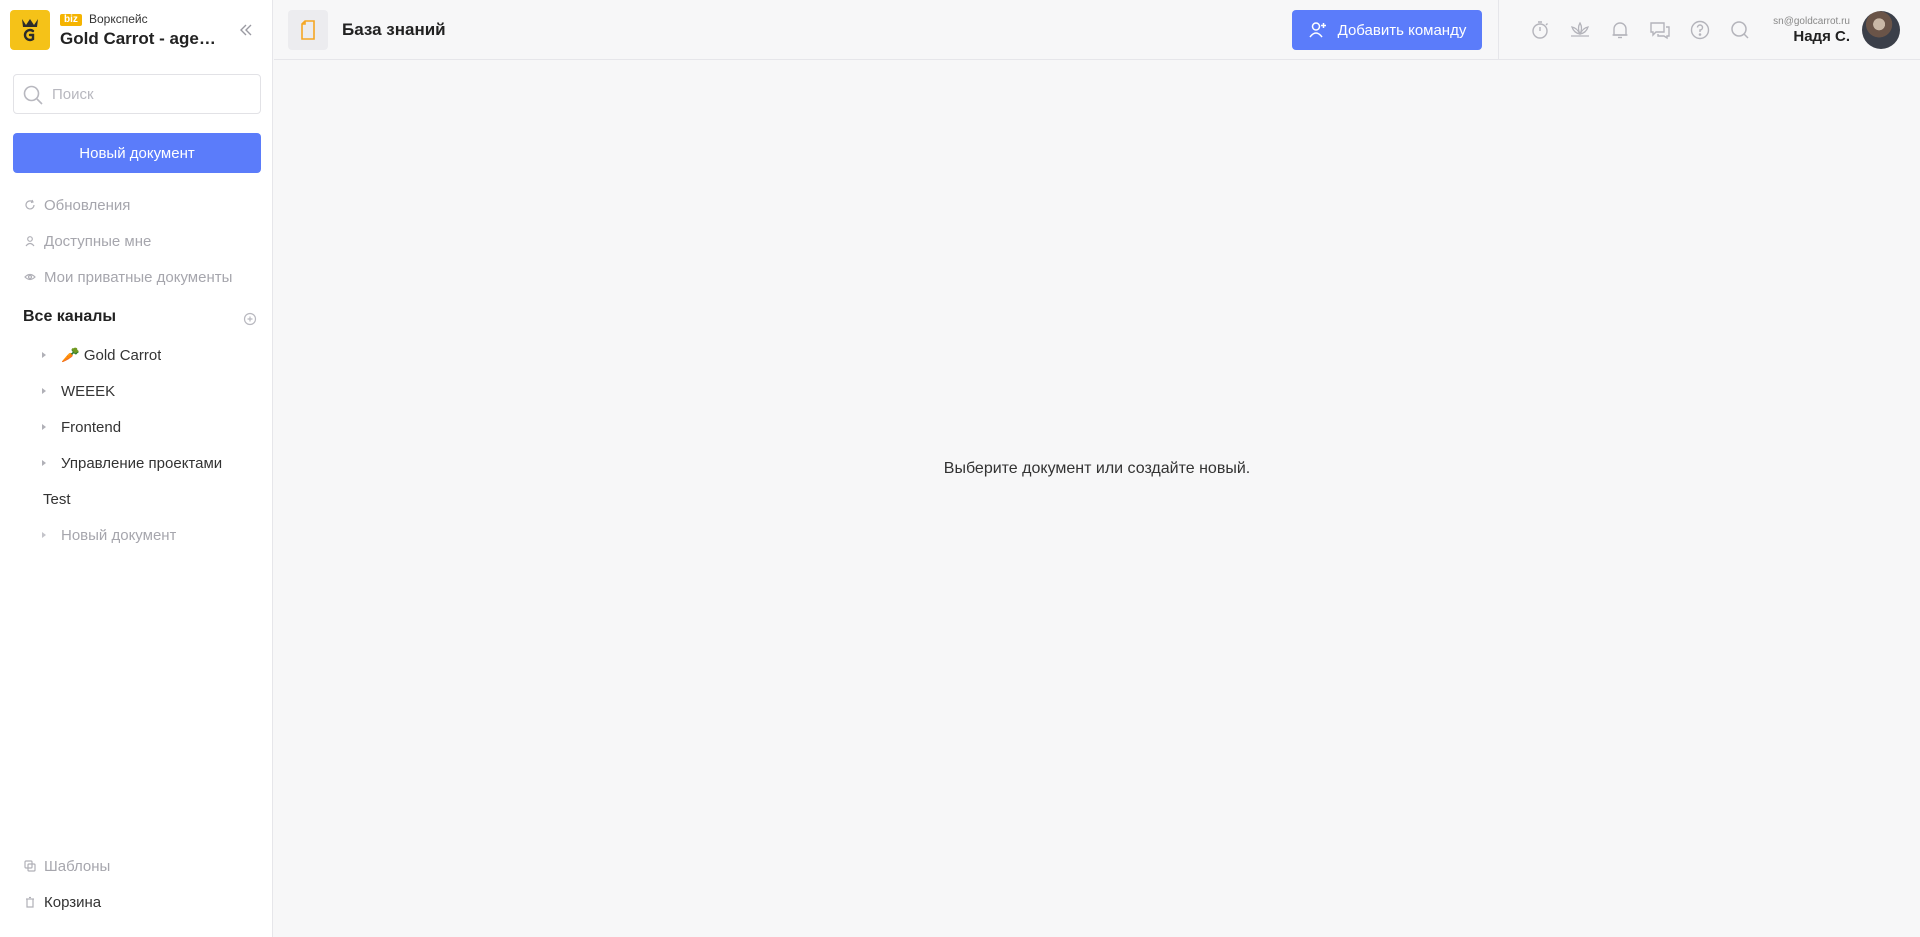  Describe the element at coordinates (119, 535) in the screenshot. I see `document-label: Новый документ` at that location.